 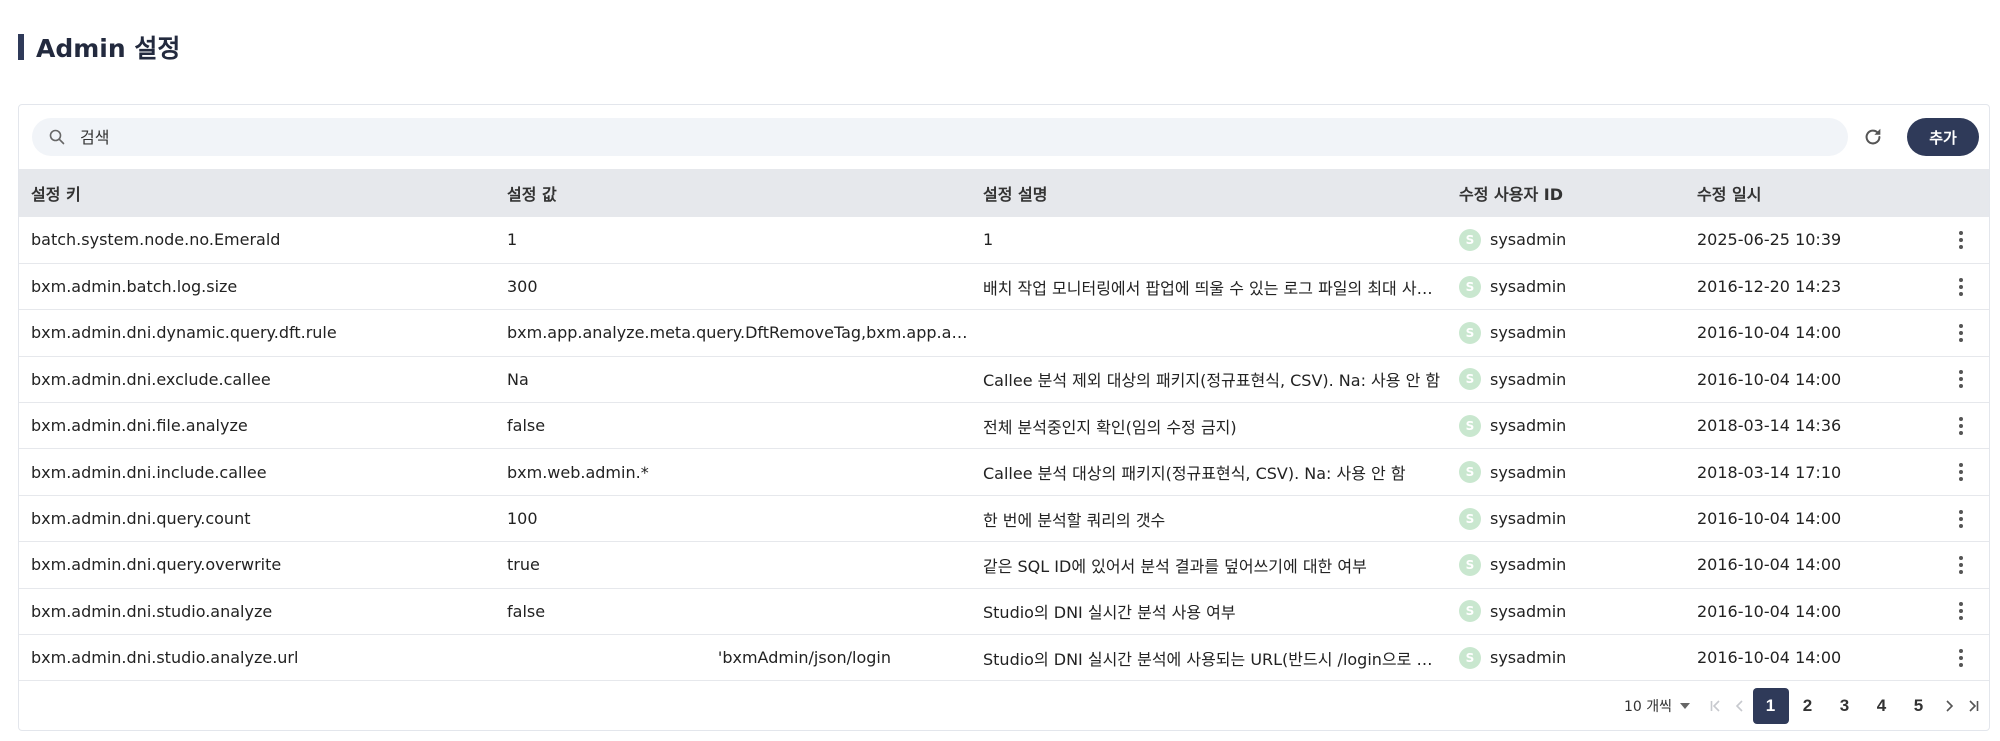 What do you see at coordinates (1770, 706) in the screenshot?
I see `page-button-1: 1` at bounding box center [1770, 706].